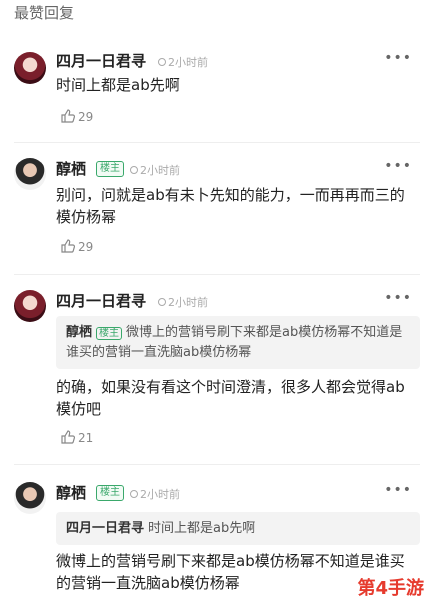 The height and width of the screenshot is (606, 434). I want to click on comment-text: 的确，如果没有看这个时间澄清，很多人都会觉得ab模仿吧, so click(230, 398).